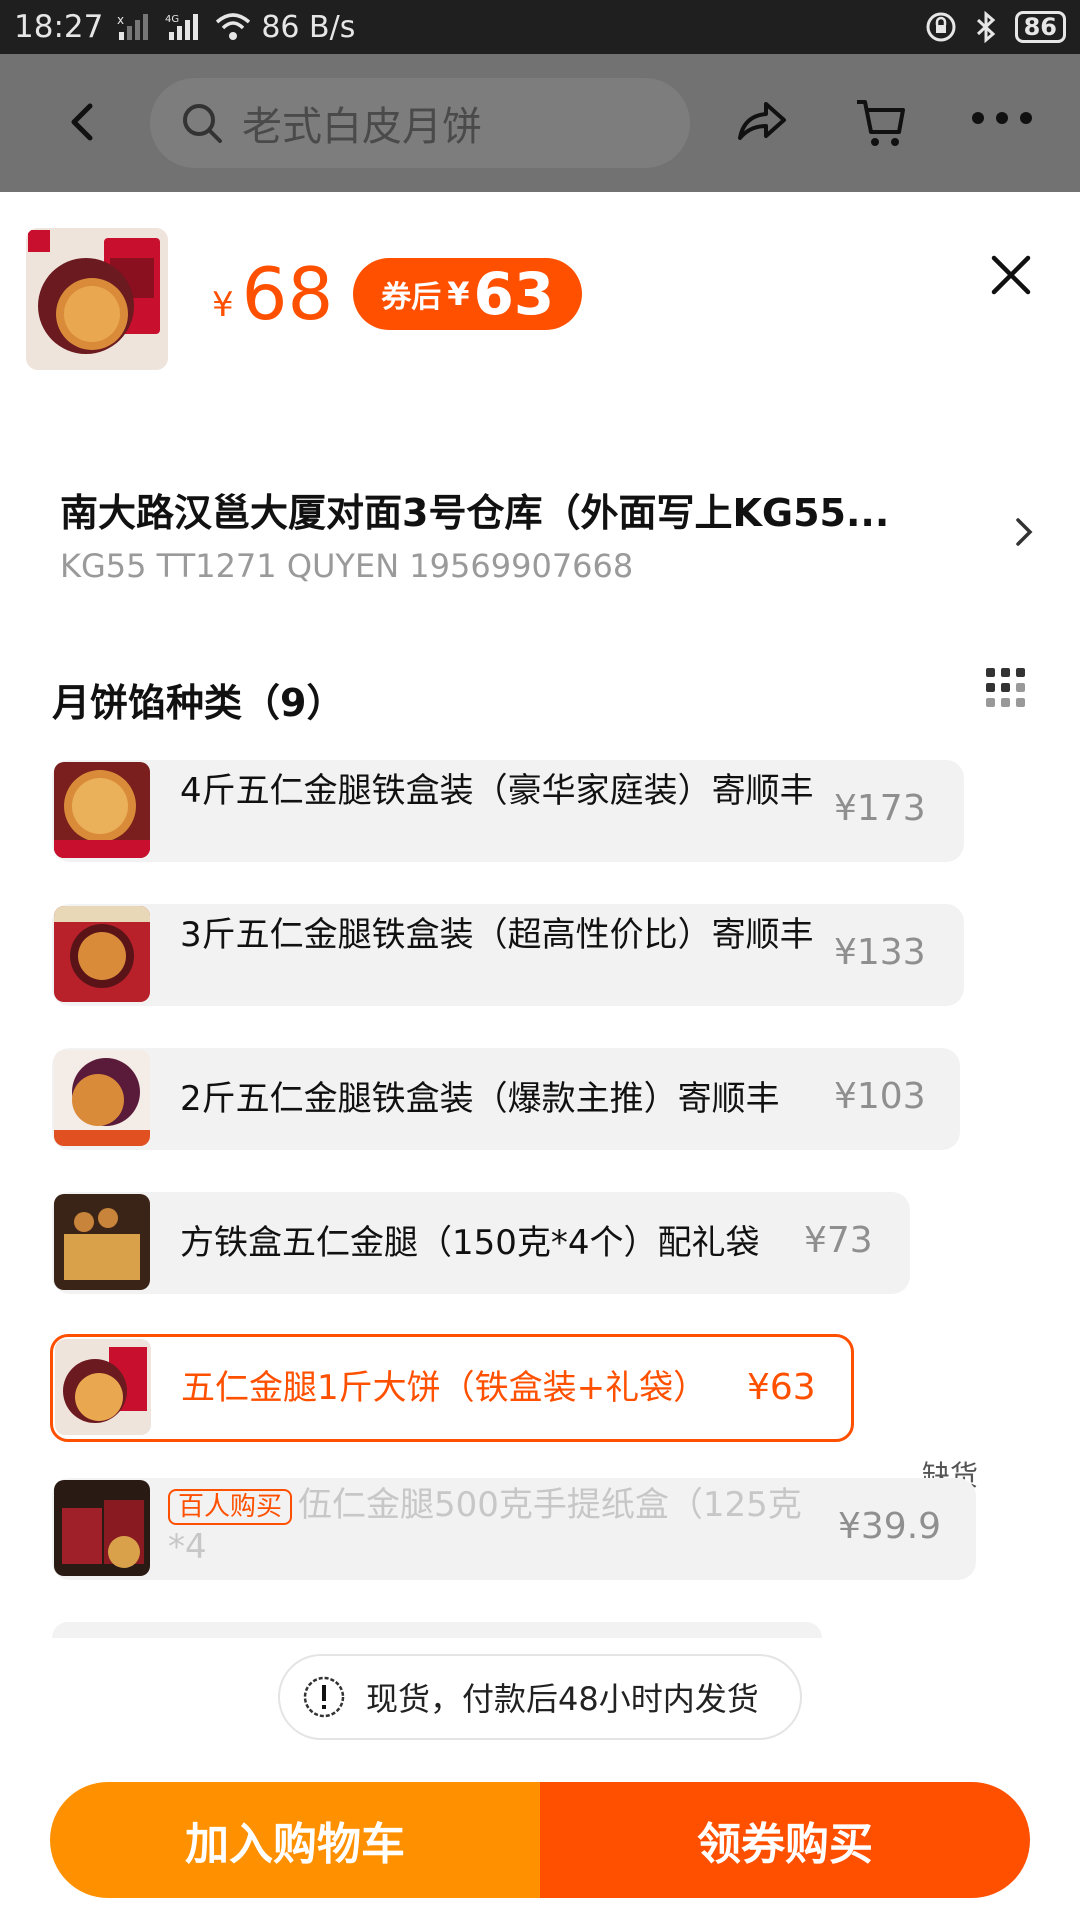  Describe the element at coordinates (230, 1506) in the screenshot. I see `popularity-tag: 百人购买` at that location.